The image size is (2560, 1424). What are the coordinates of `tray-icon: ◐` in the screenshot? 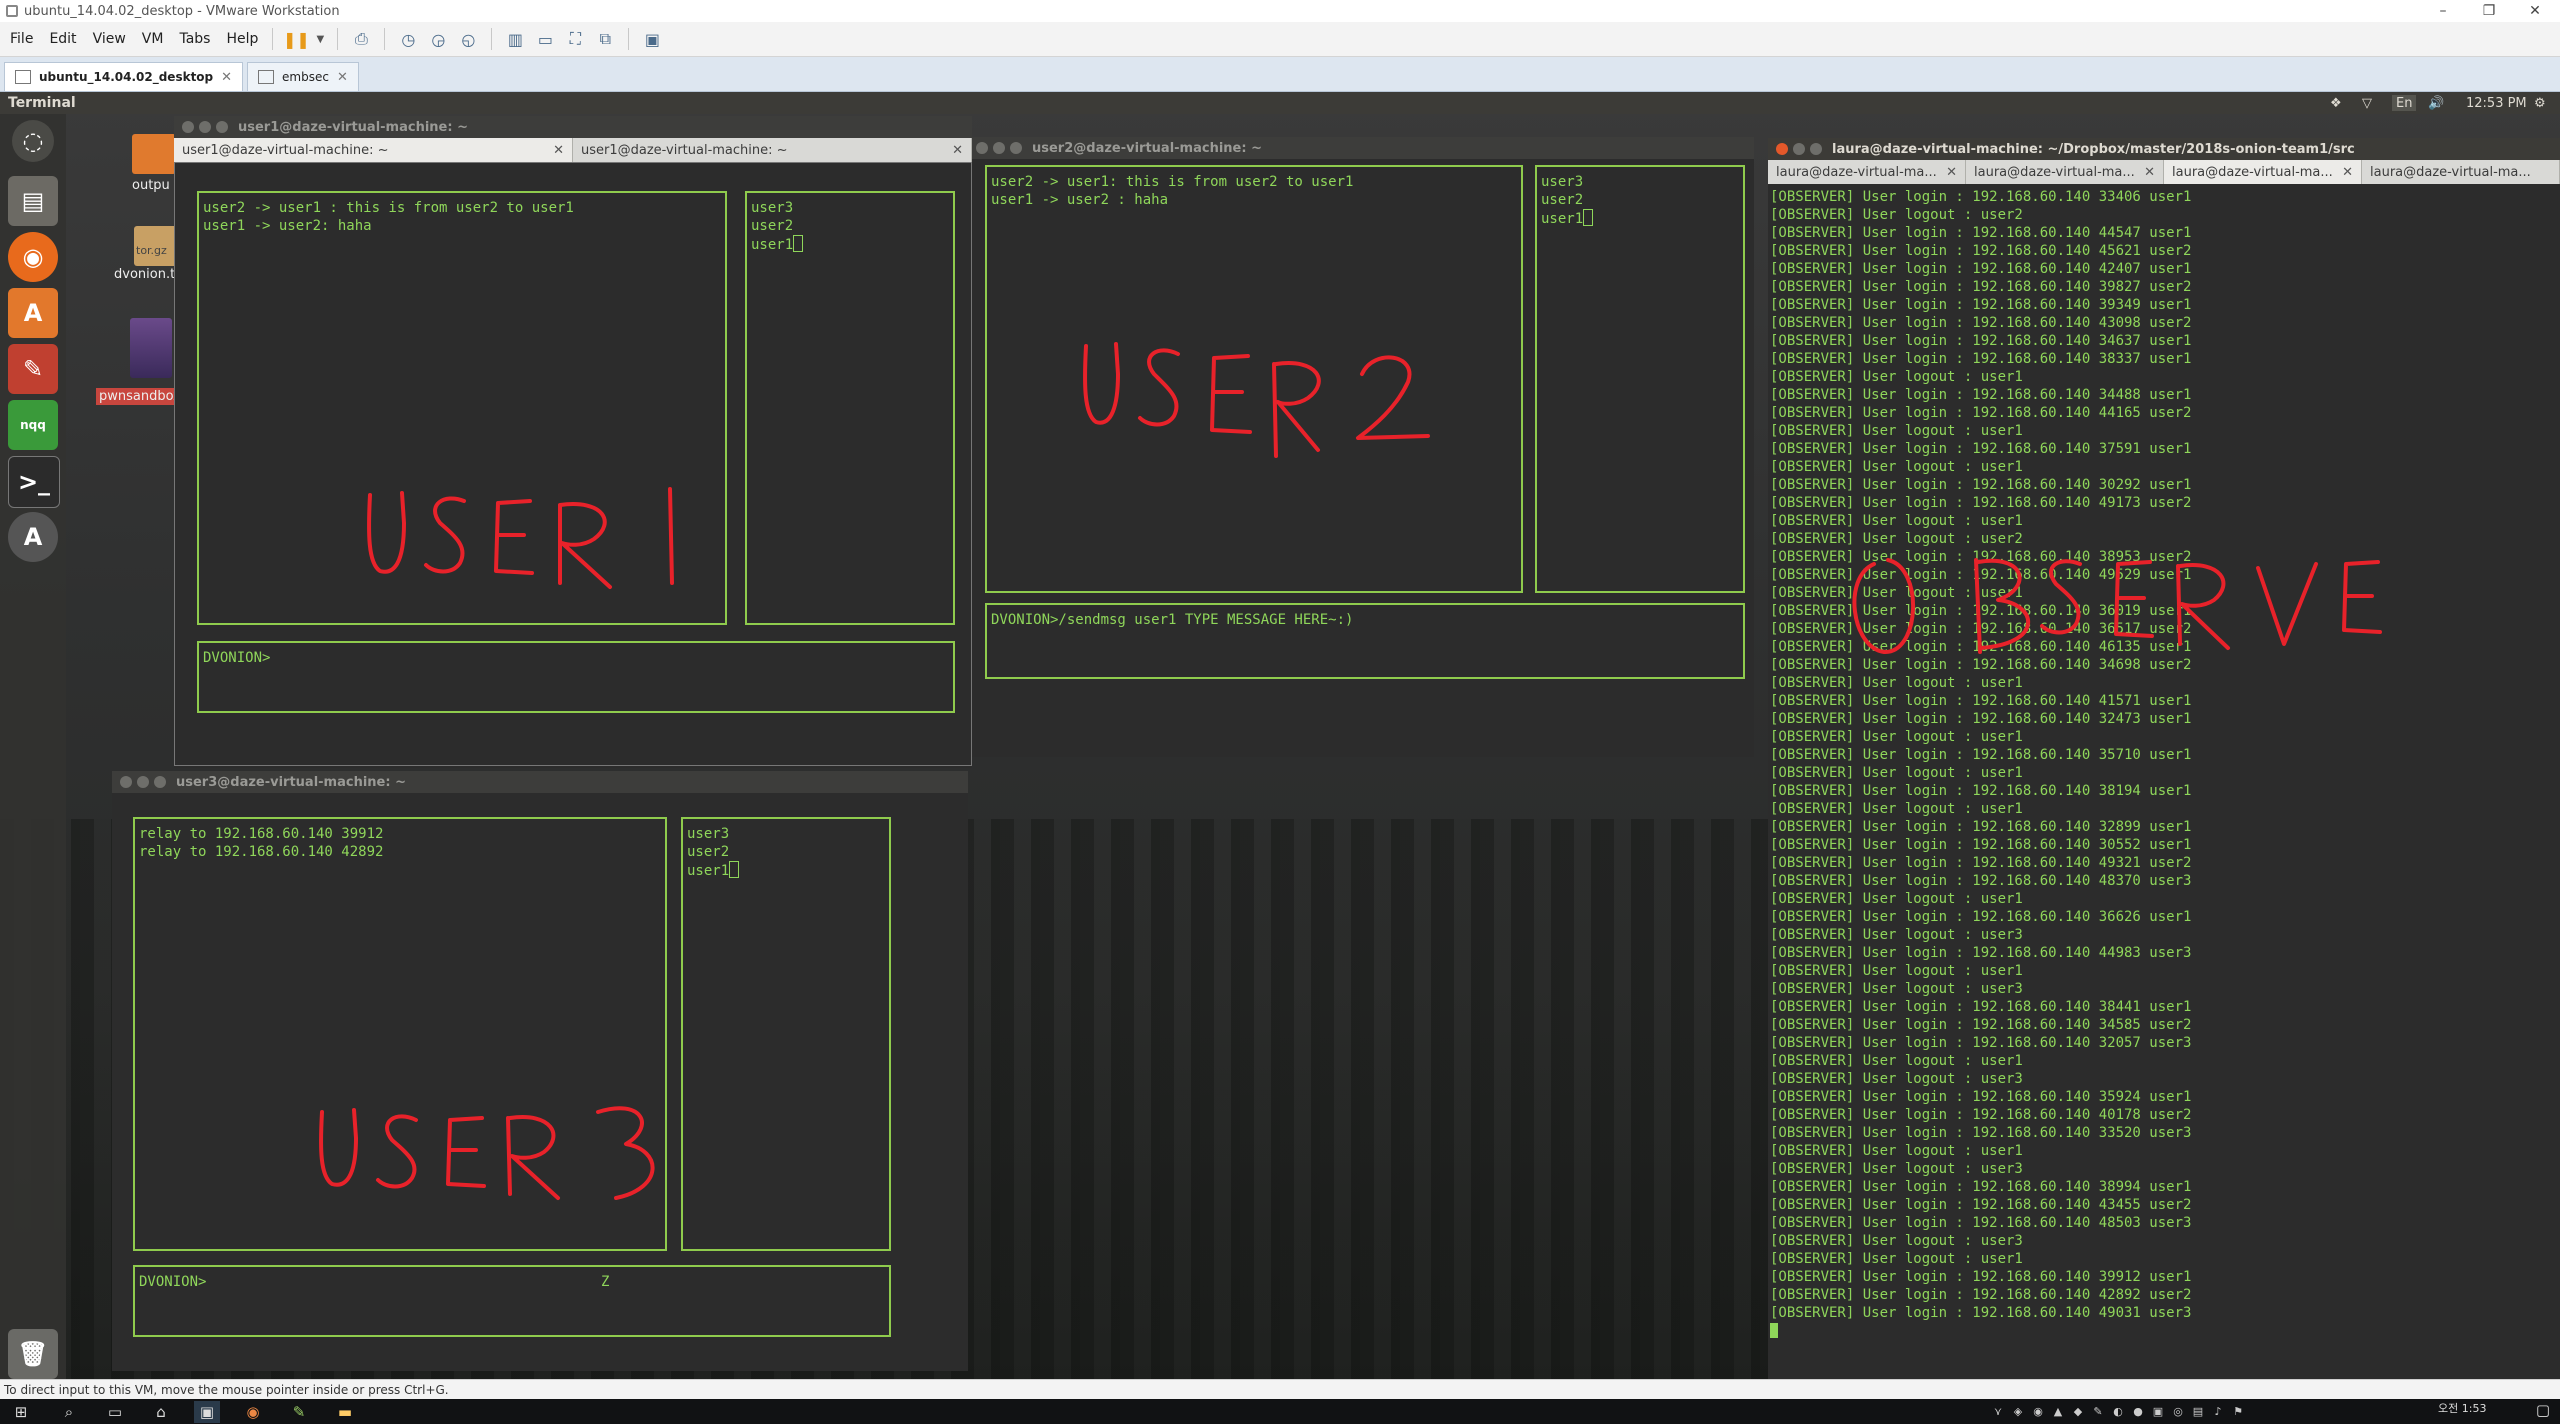 It's located at (2118, 1412).